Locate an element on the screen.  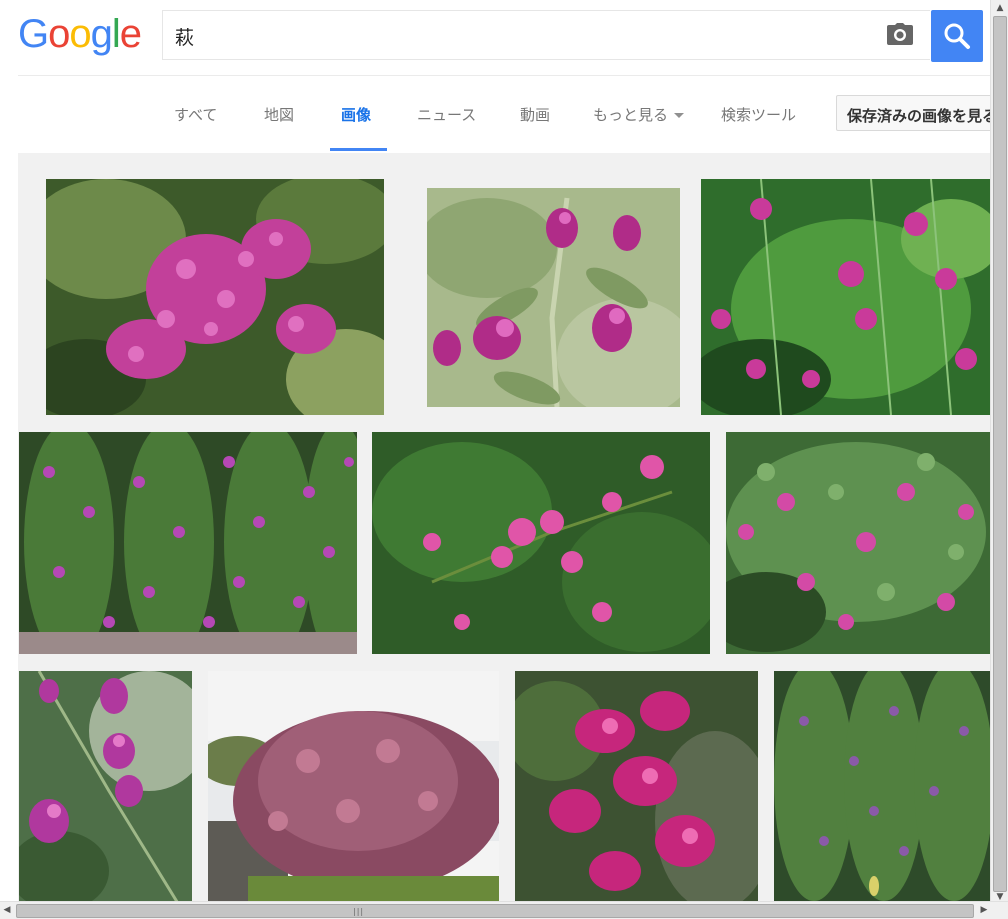
tab-maps: 地図 is located at coordinates (279, 114).